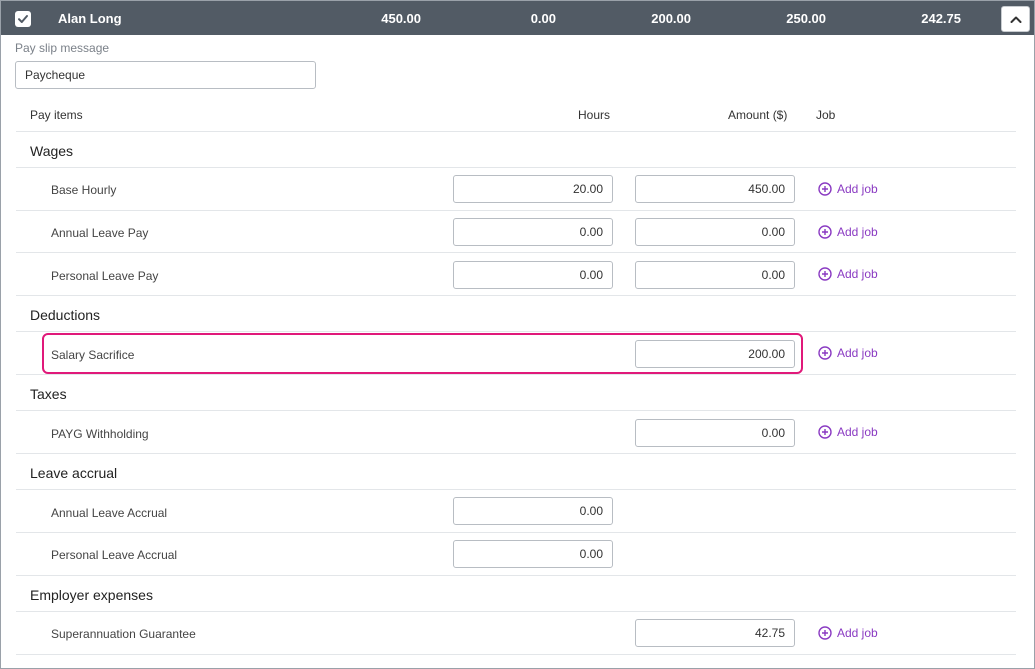 The image size is (1035, 669). Describe the element at coordinates (543, 18) in the screenshot. I see `header-value-allowances: 0.00` at that location.